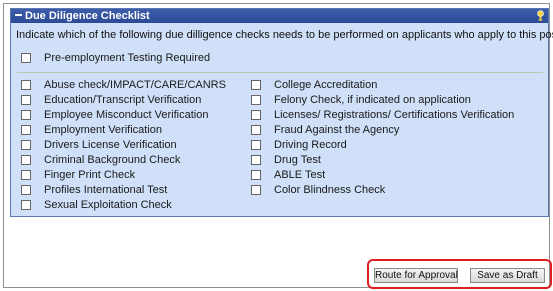  Describe the element at coordinates (106, 190) in the screenshot. I see `left-checkbox-label: Profiles International Test` at that location.